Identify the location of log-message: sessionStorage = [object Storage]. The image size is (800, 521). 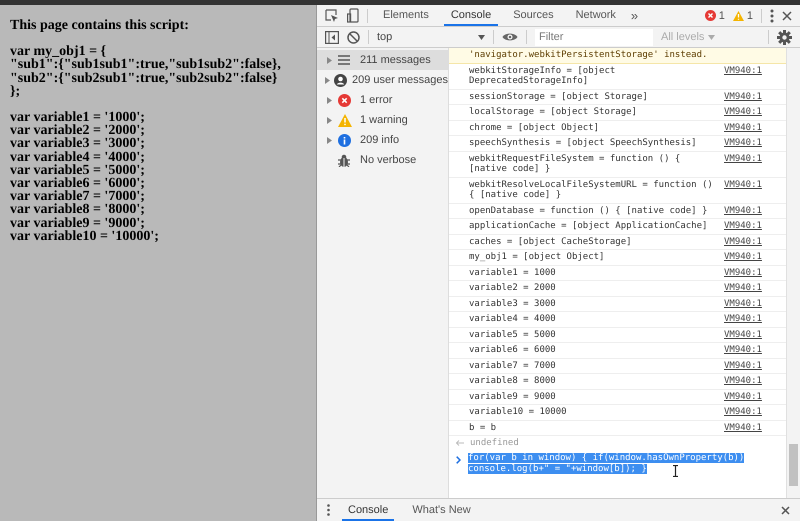
(559, 97).